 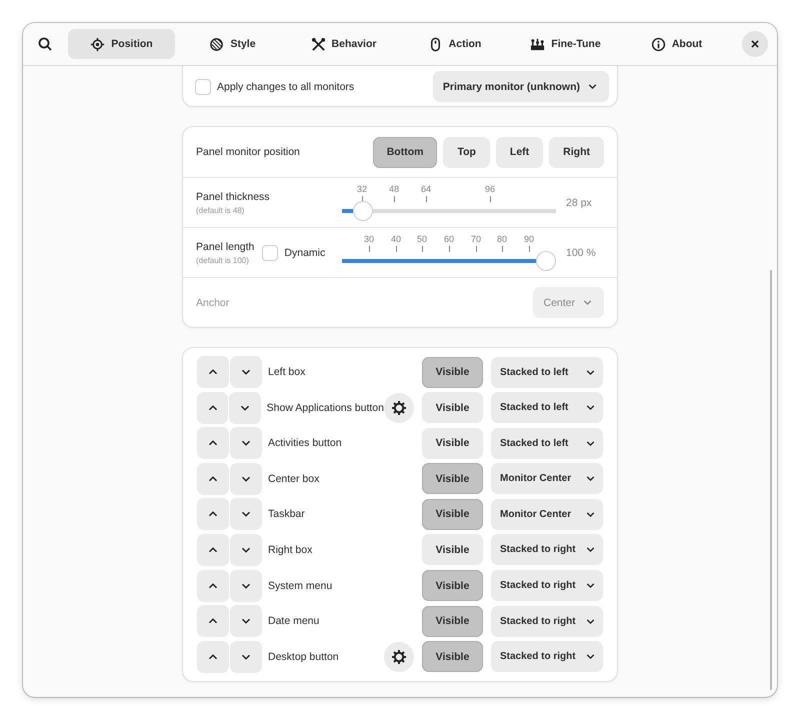 What do you see at coordinates (676, 44) in the screenshot?
I see `tab: About` at bounding box center [676, 44].